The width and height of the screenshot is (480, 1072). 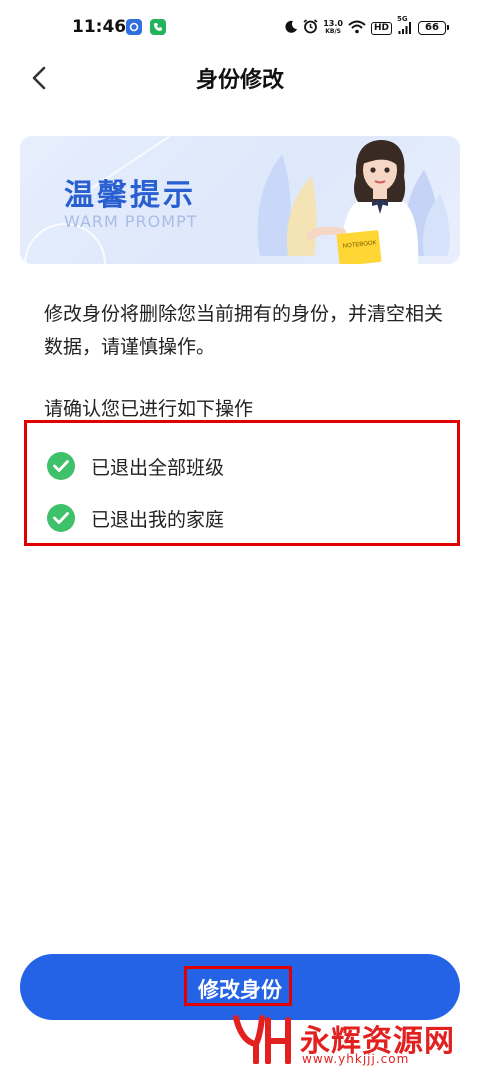 I want to click on modify-identity-label: 修改身份, so click(x=240, y=990).